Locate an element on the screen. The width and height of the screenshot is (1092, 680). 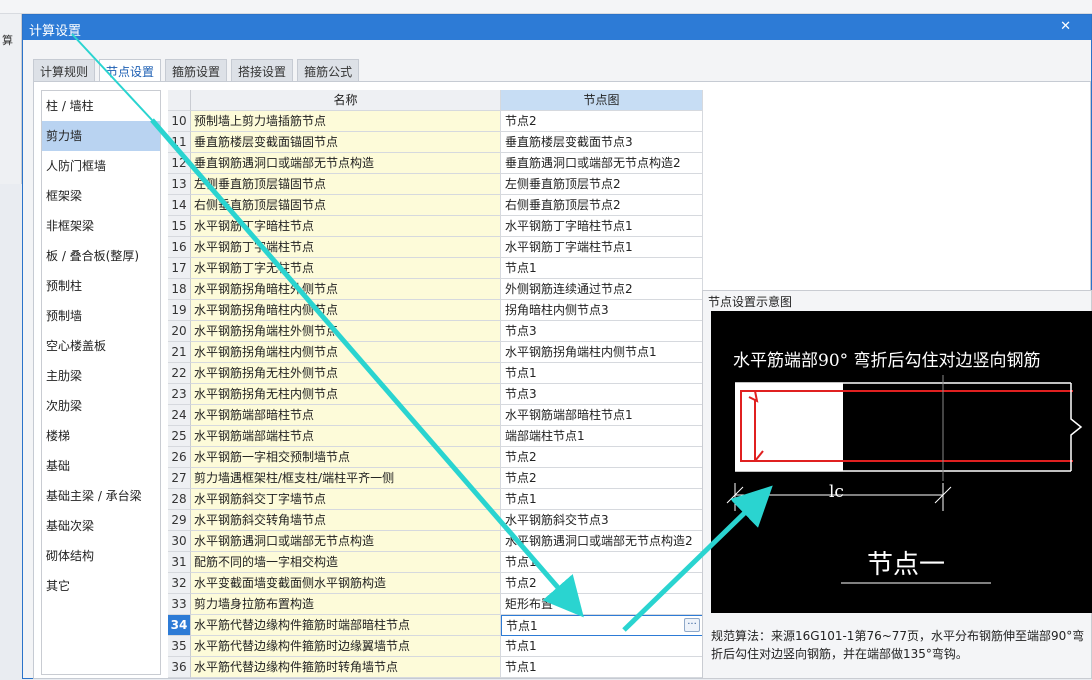
node-name-cell: 水平钢筋斜交丁字墙节点 is located at coordinates (346, 499).